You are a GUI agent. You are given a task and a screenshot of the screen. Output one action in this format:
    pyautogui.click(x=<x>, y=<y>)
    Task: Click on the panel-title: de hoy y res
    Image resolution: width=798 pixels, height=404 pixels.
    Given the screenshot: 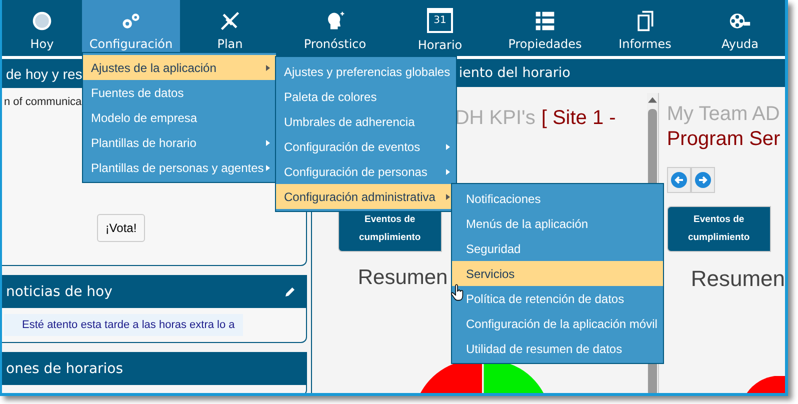 What is the action you would take?
    pyautogui.click(x=44, y=74)
    